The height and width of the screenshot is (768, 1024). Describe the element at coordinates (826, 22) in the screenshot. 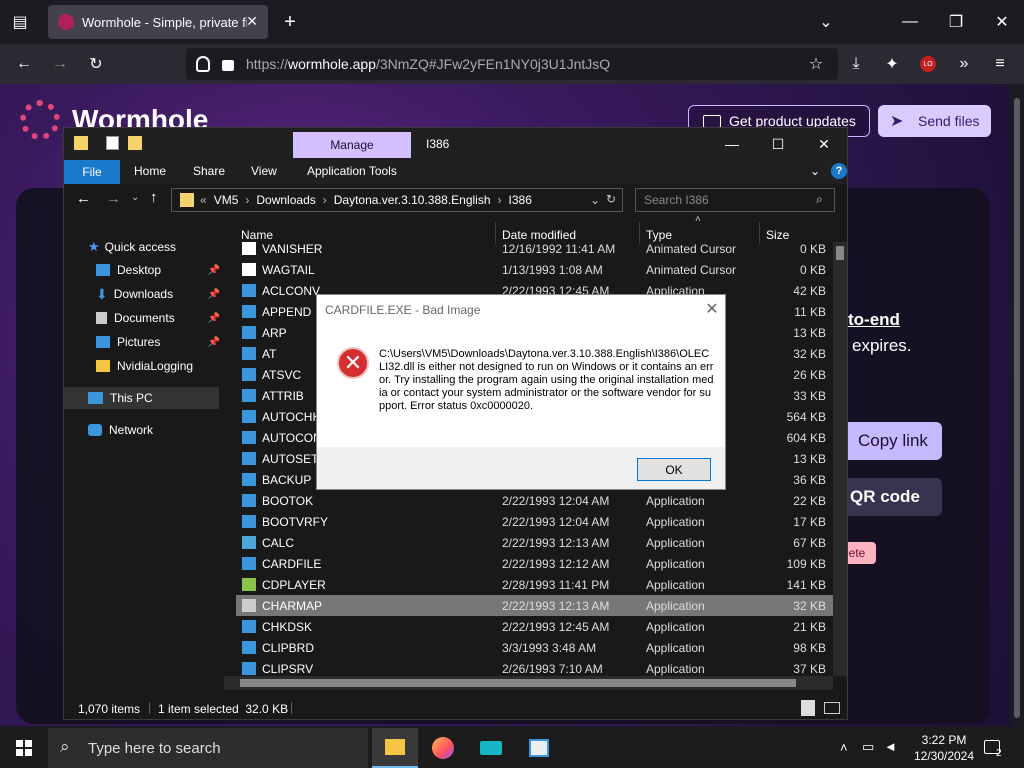

I see `tab-overflow-chevron-icon: ⌄` at that location.